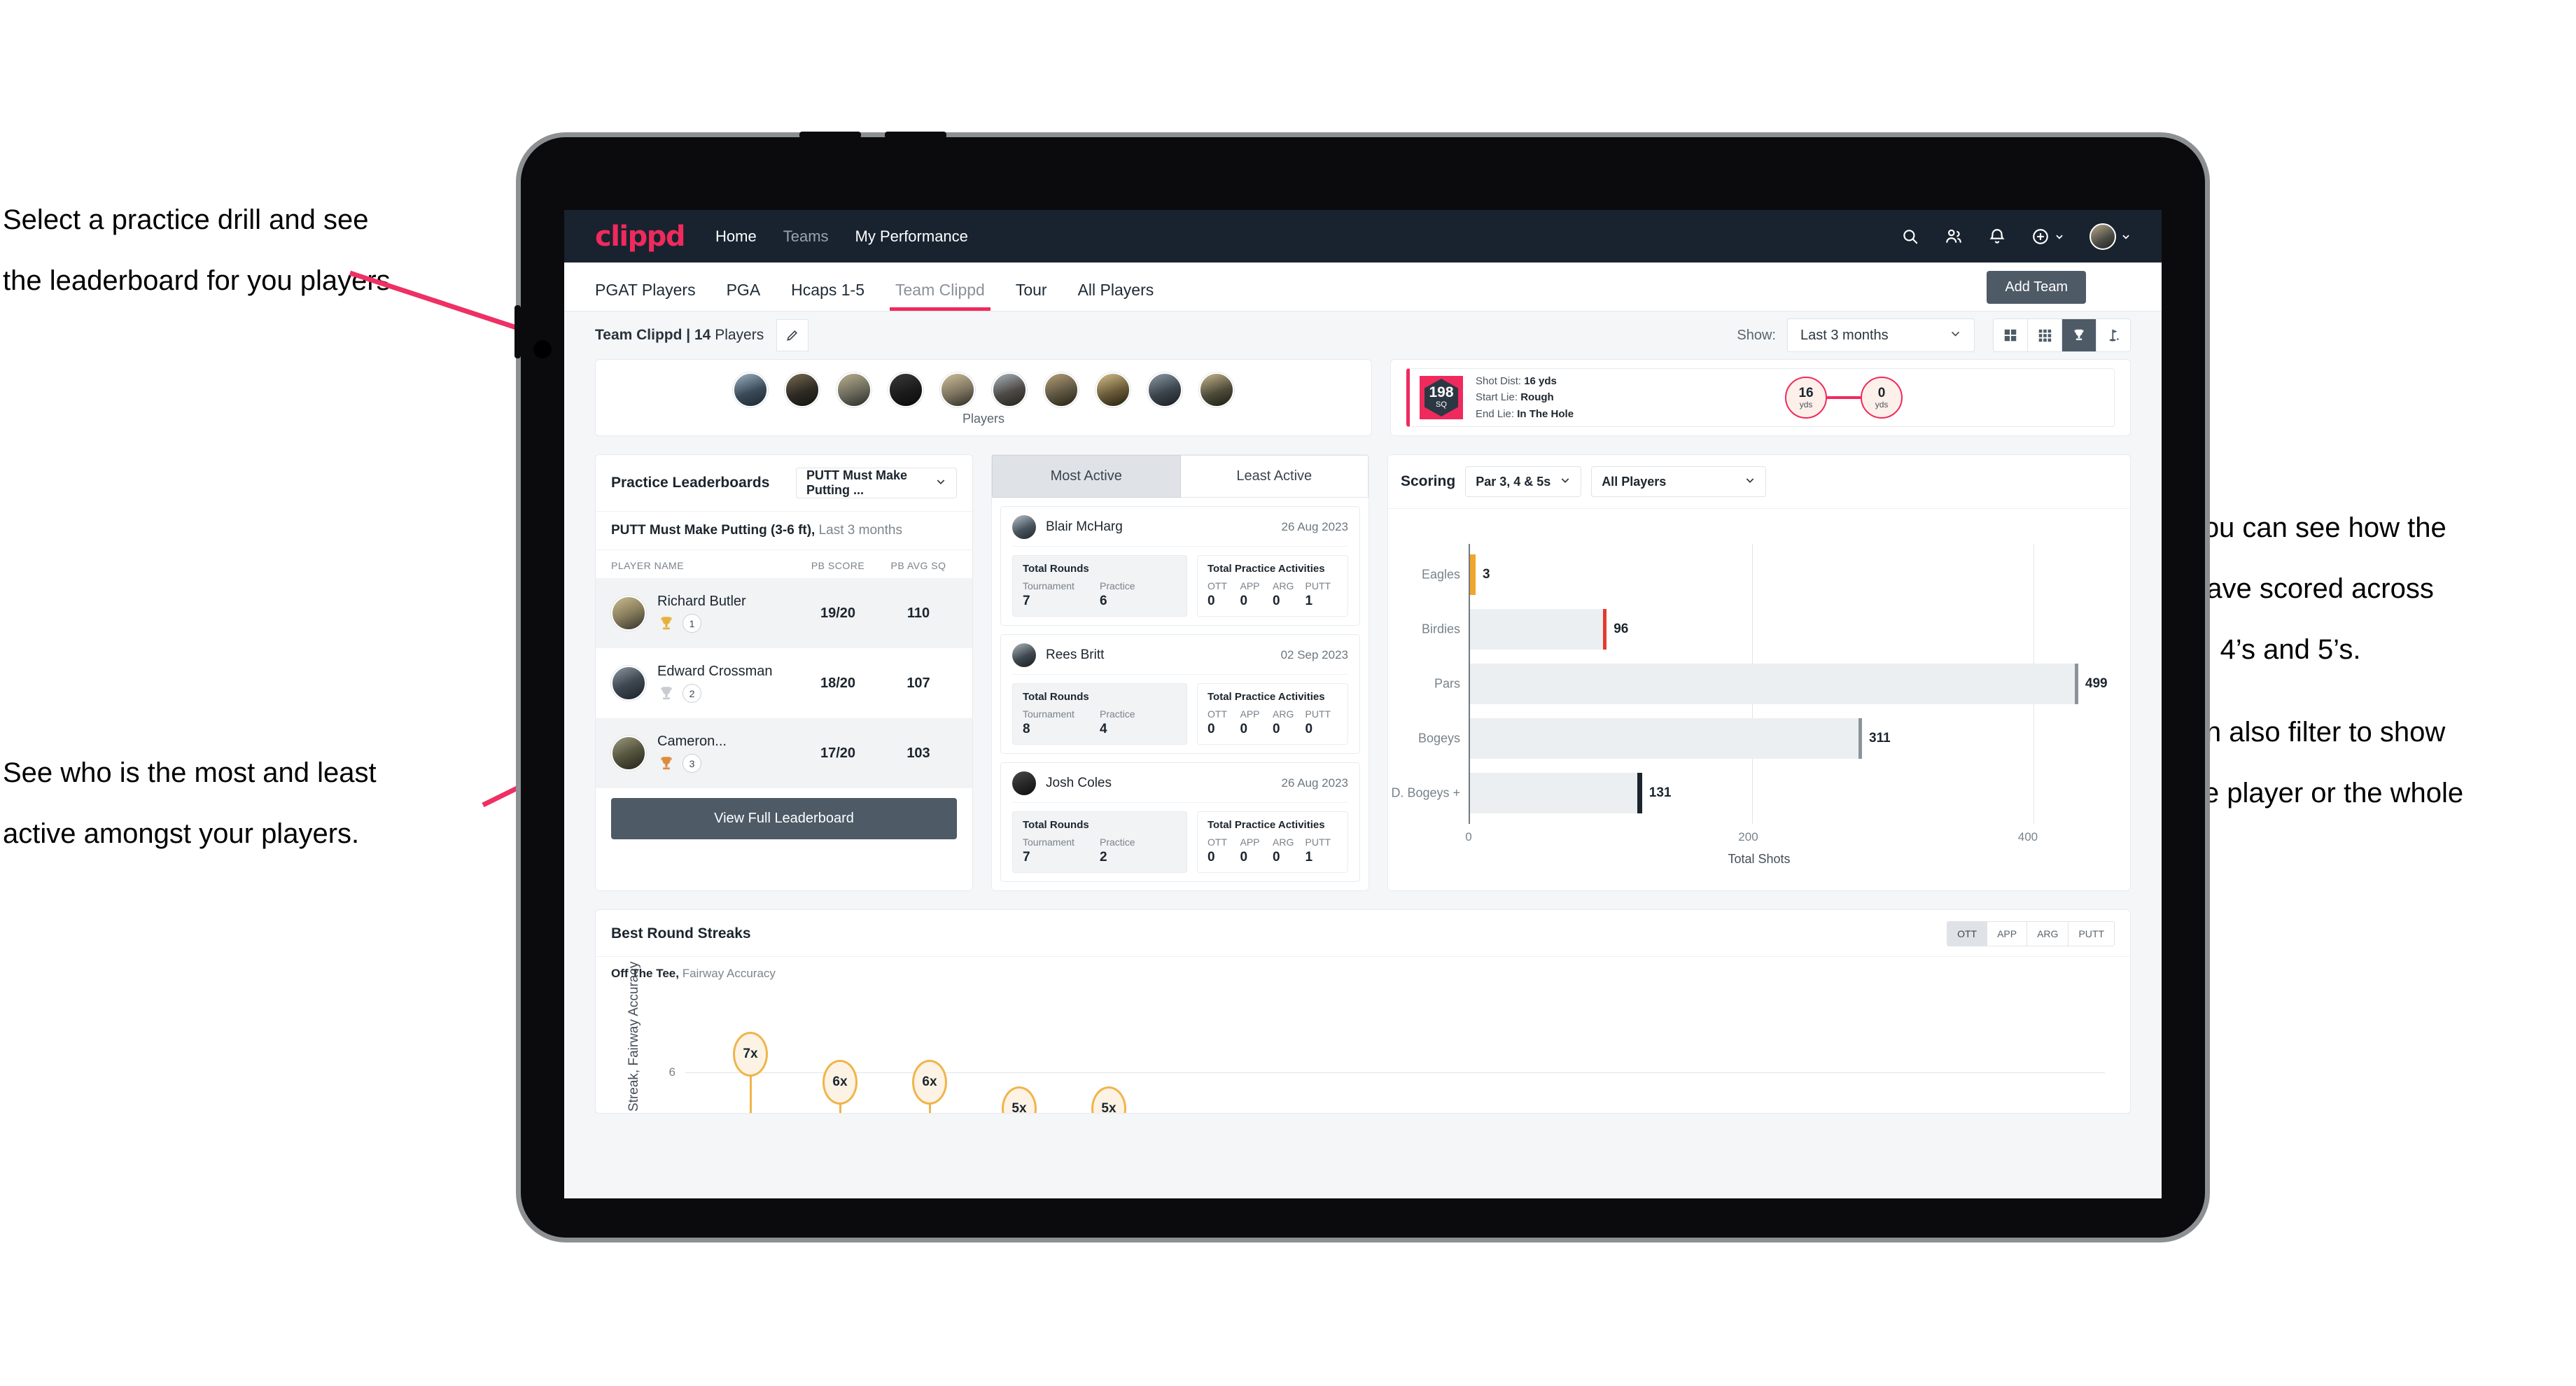  Describe the element at coordinates (940, 296) in the screenshot. I see `tab-team-clippd: Team Clippd` at that location.